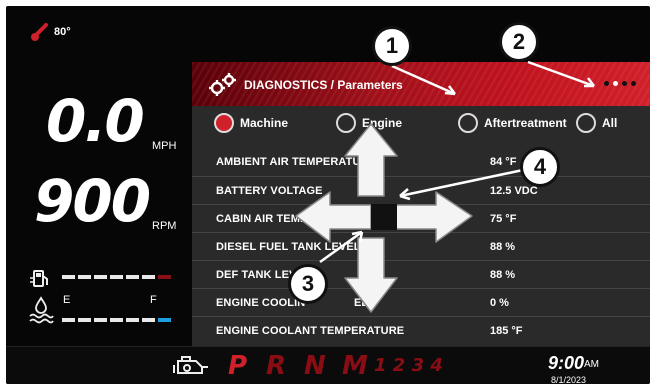 This screenshot has height=390, width=657. Describe the element at coordinates (461, 183) in the screenshot. I see `callout-4-leader` at that location.